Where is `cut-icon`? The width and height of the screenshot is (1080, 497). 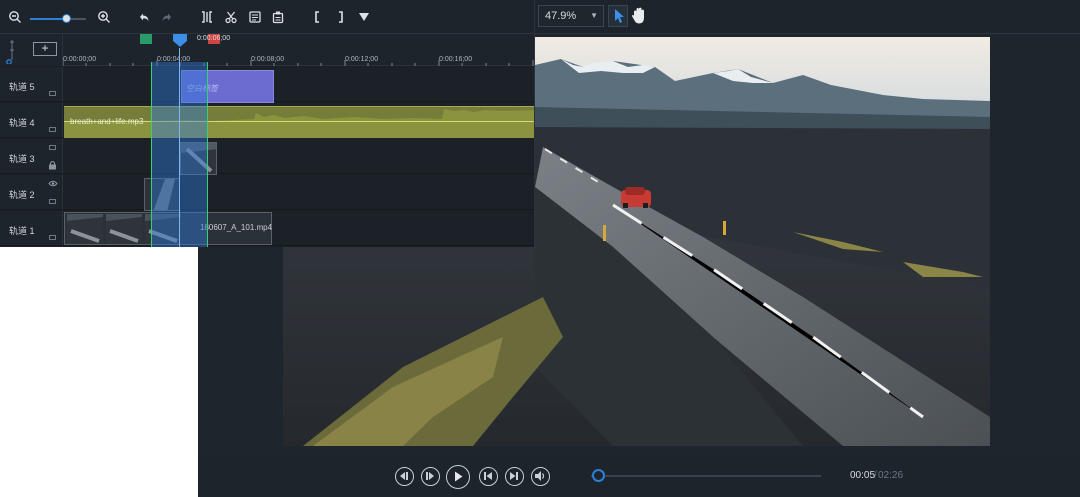 cut-icon is located at coordinates (231, 17).